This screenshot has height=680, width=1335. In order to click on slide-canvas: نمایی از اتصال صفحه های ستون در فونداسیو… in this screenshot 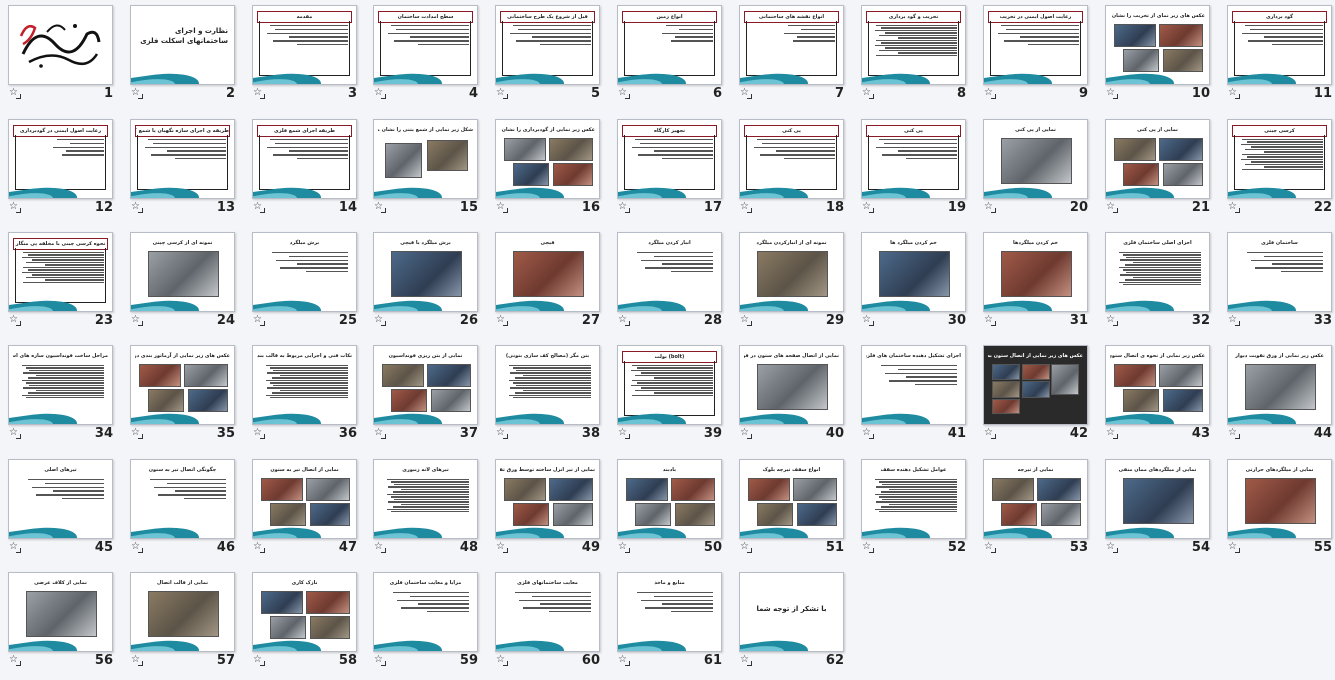, I will do `click(791, 385)`.